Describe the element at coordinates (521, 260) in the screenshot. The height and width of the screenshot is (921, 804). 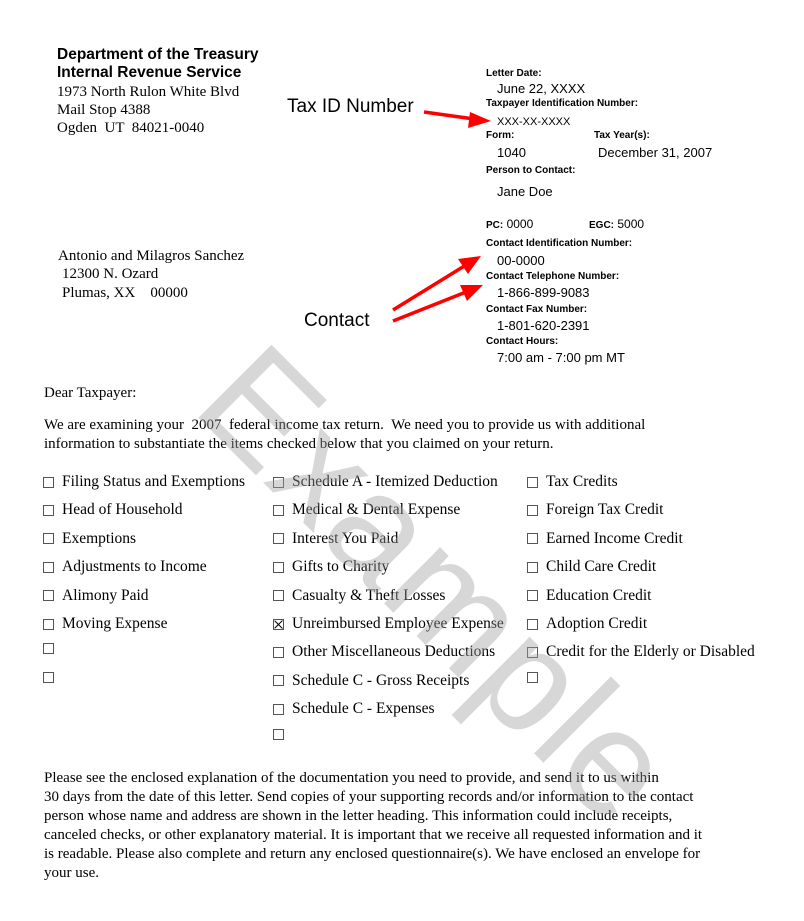
I see `contact-id-value: 00-0000` at that location.